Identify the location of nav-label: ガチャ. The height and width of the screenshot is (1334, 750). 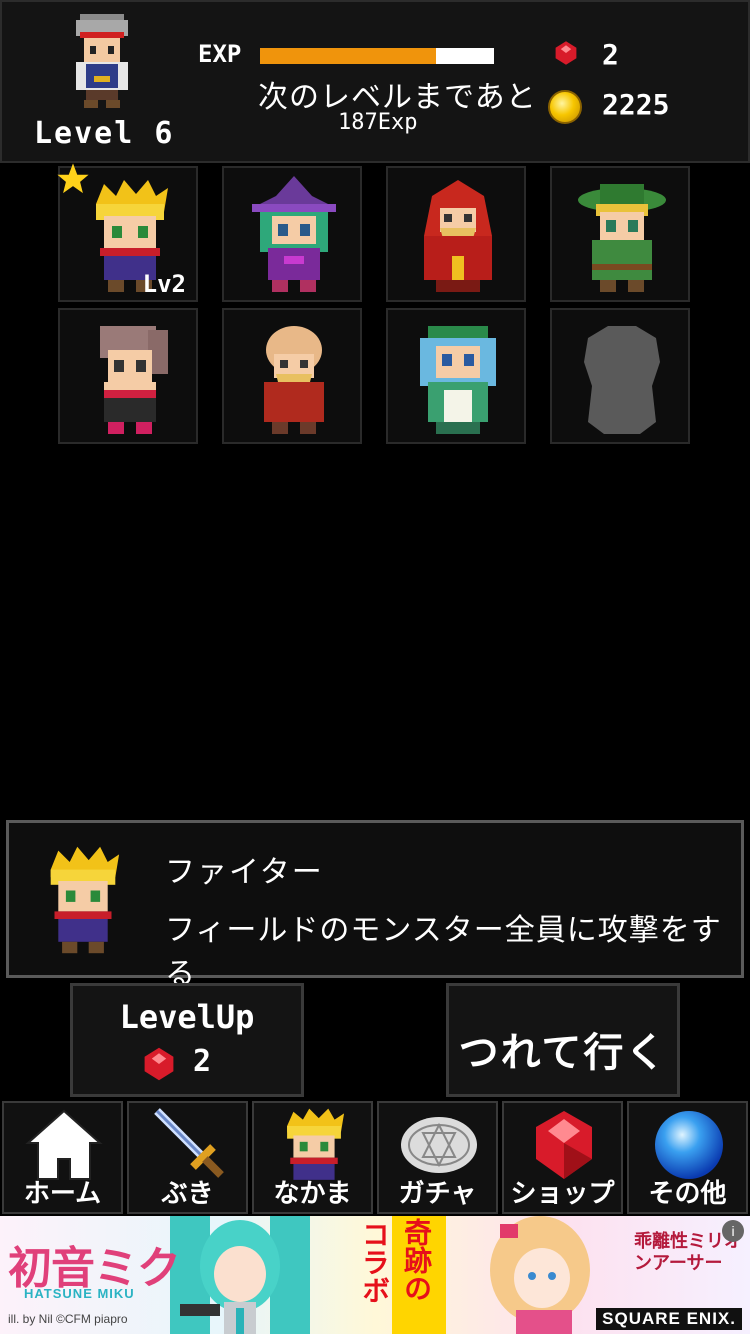
(437, 1194).